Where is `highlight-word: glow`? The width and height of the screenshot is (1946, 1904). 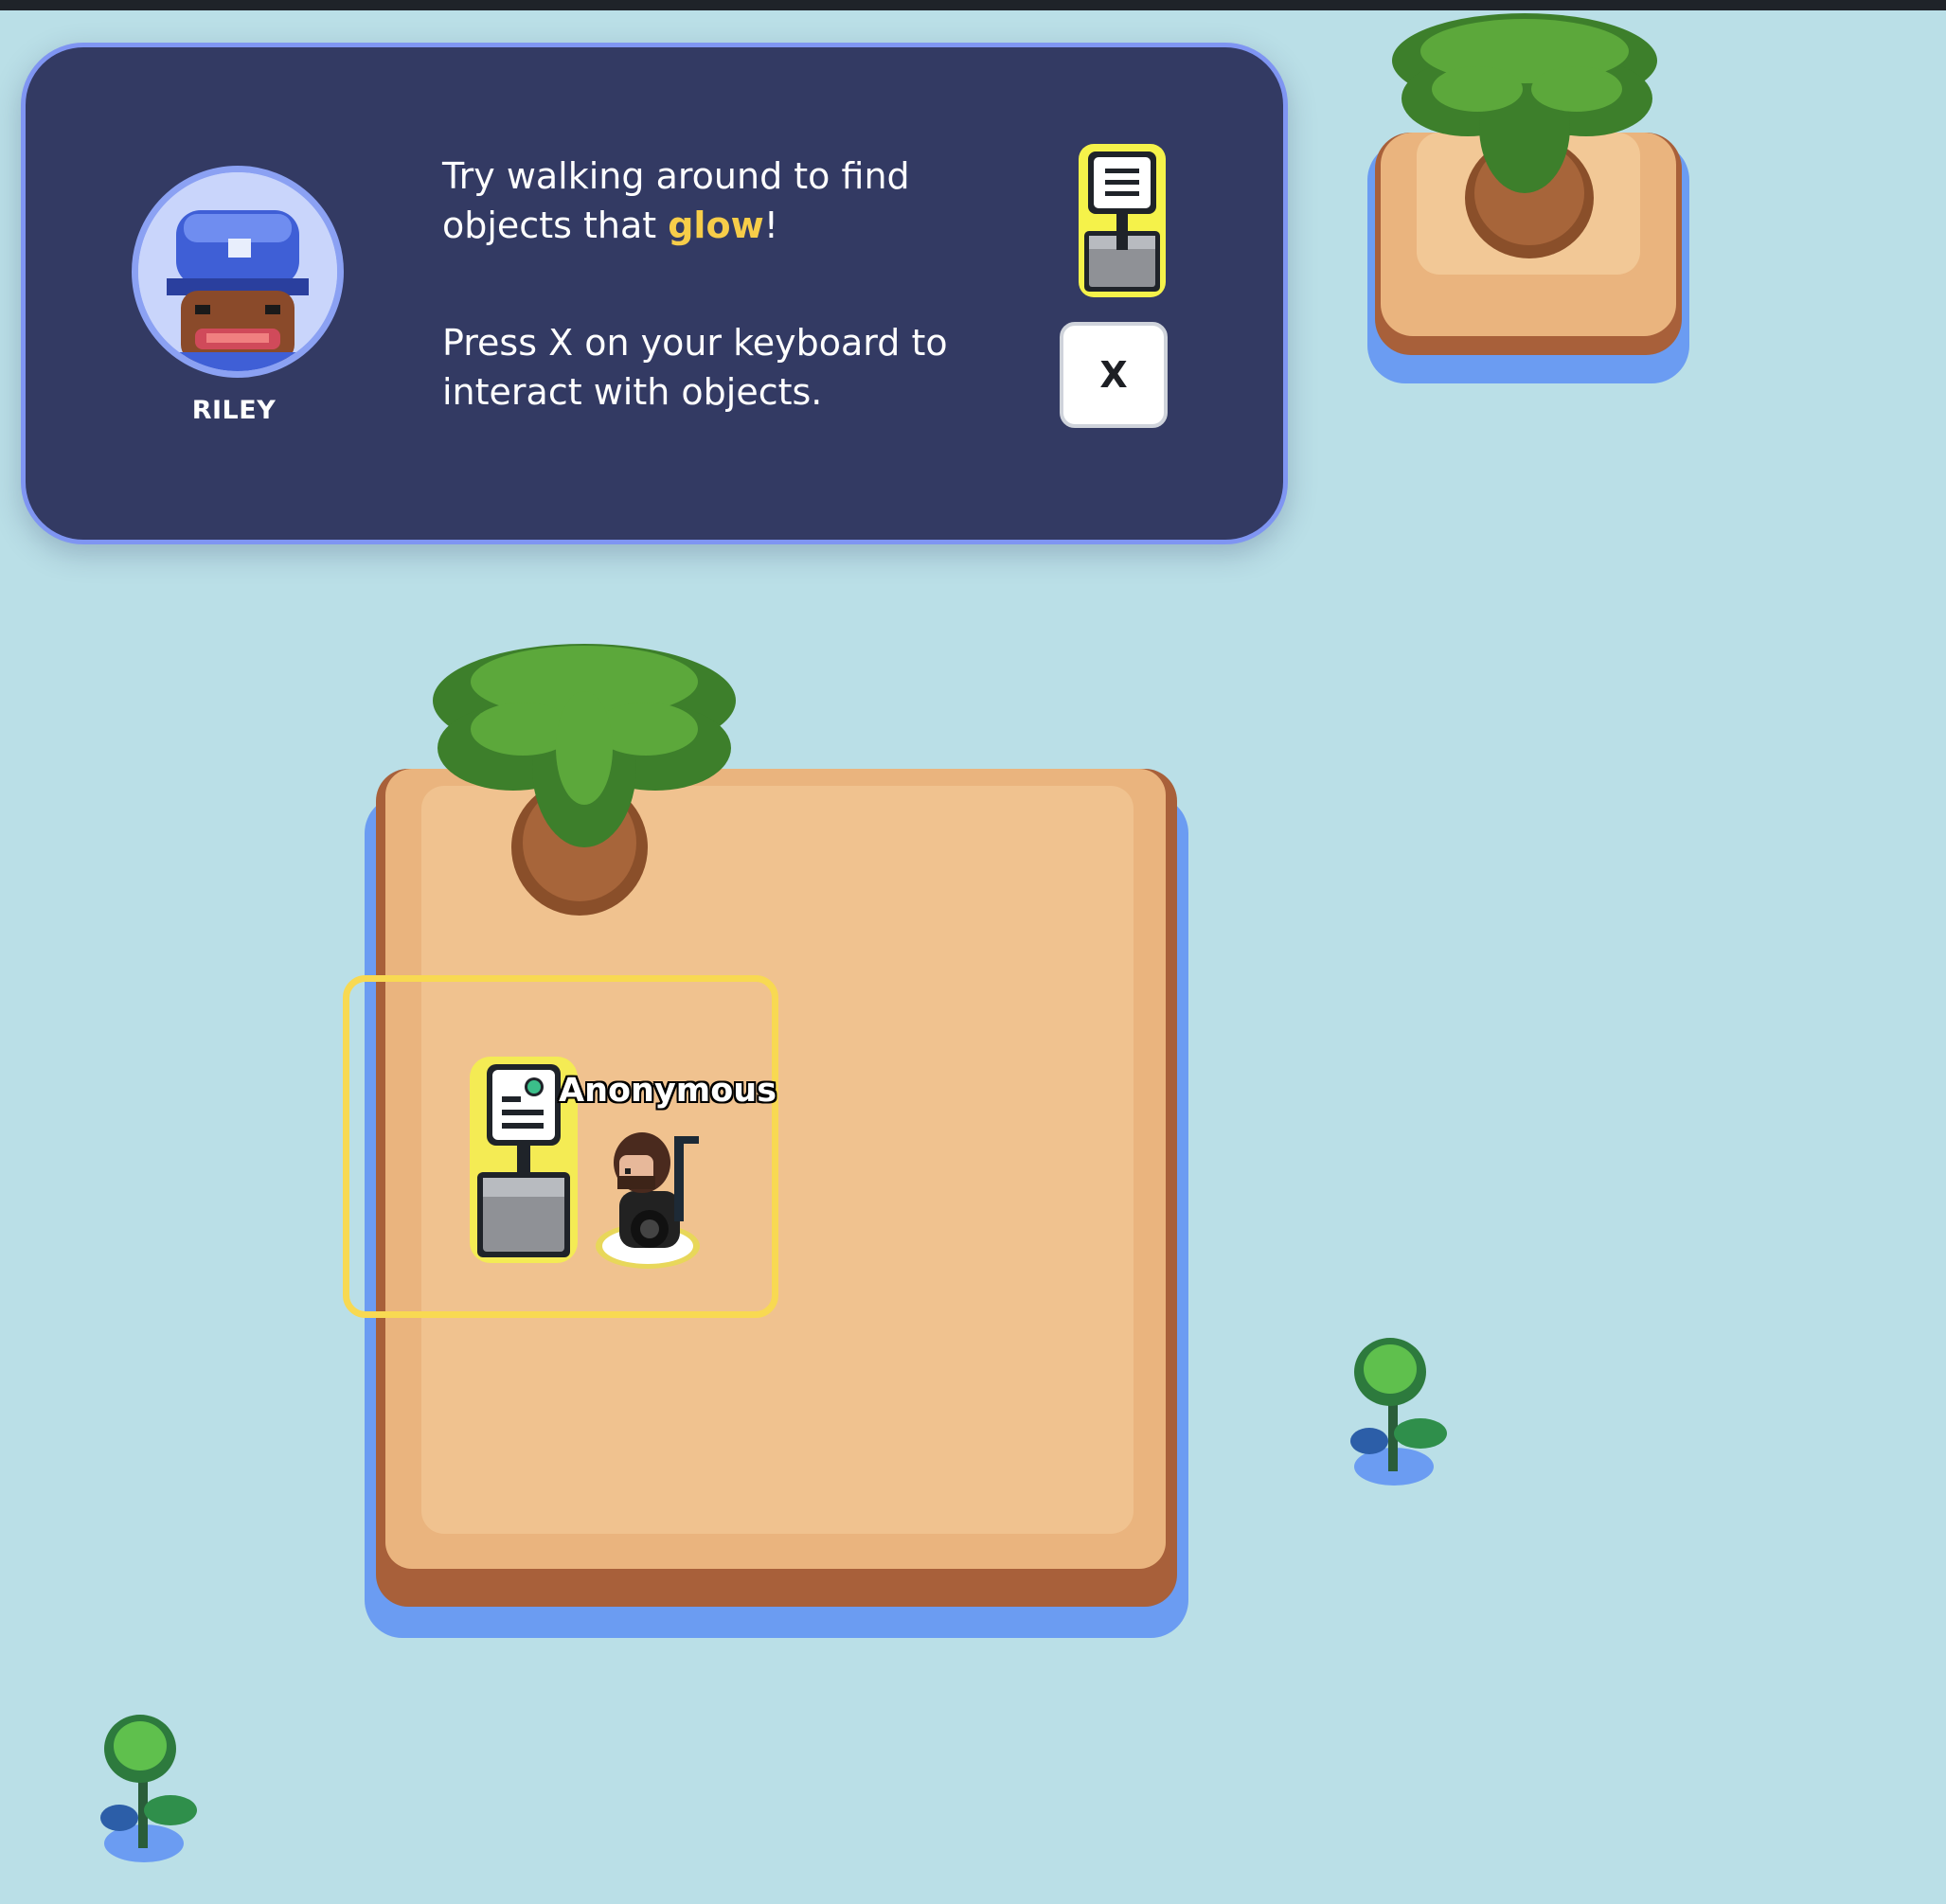
highlight-word: glow is located at coordinates (716, 225).